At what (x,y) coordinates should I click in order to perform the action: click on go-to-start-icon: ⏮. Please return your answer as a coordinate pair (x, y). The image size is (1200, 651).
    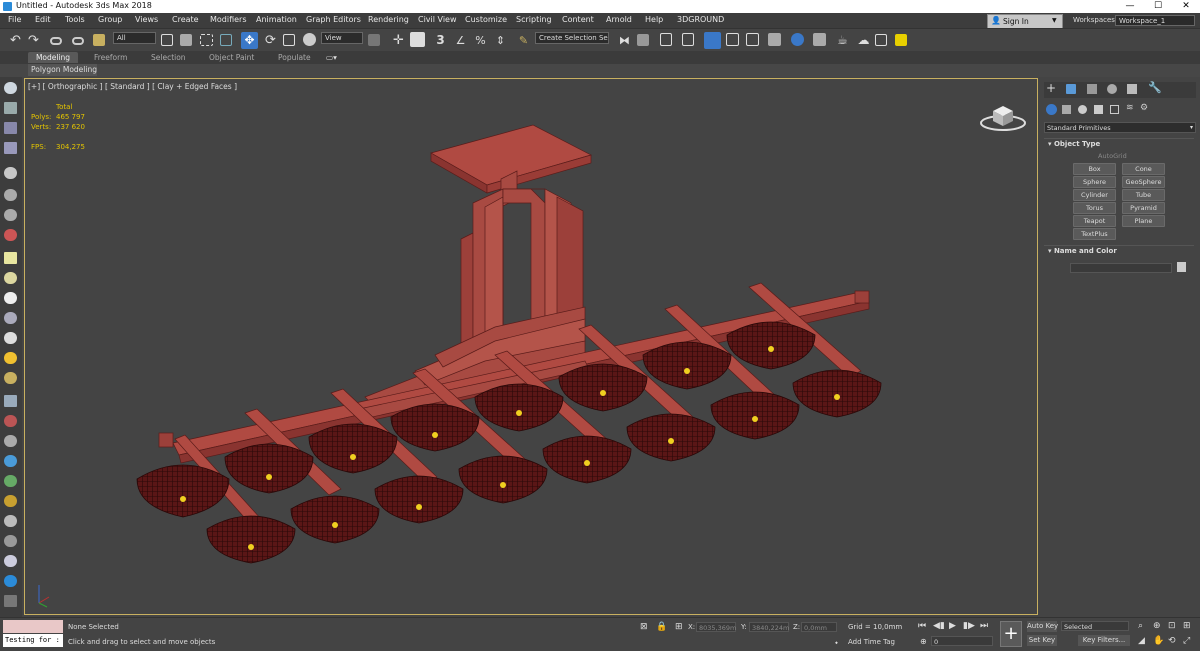
    Looking at the image, I should click on (922, 626).